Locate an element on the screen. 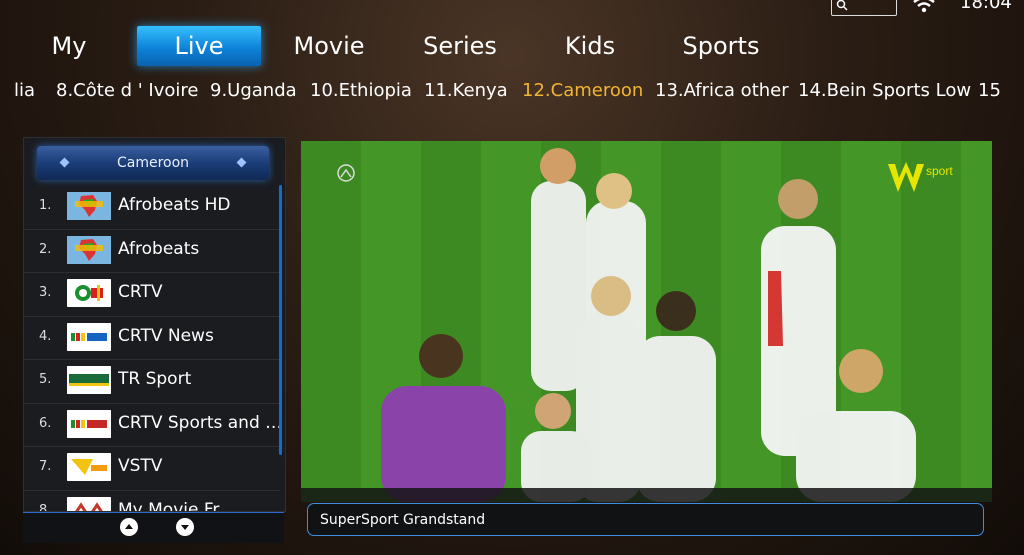 The image size is (1024, 555). category-item: 15 is located at coordinates (989, 90).